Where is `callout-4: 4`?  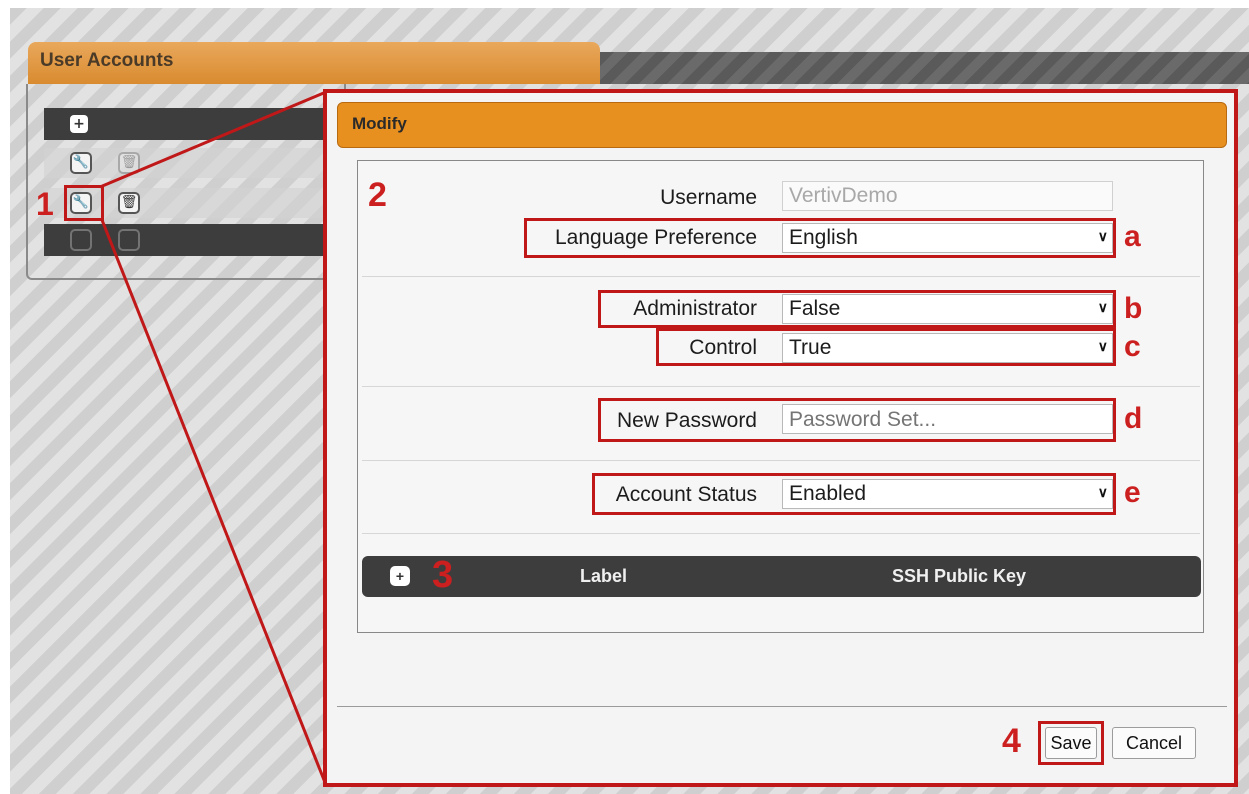
callout-4: 4 is located at coordinates (1011, 741).